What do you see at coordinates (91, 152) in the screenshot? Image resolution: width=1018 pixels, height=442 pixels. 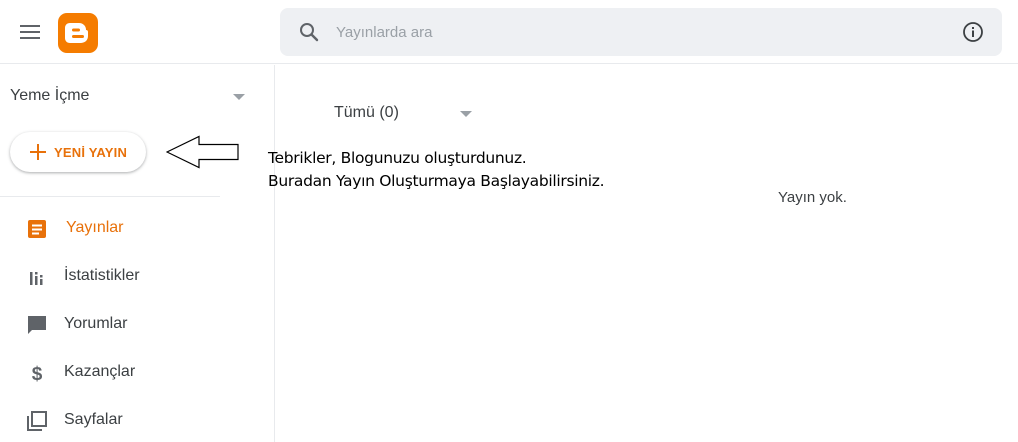 I see `new-post-label: YENİ YAYIN` at bounding box center [91, 152].